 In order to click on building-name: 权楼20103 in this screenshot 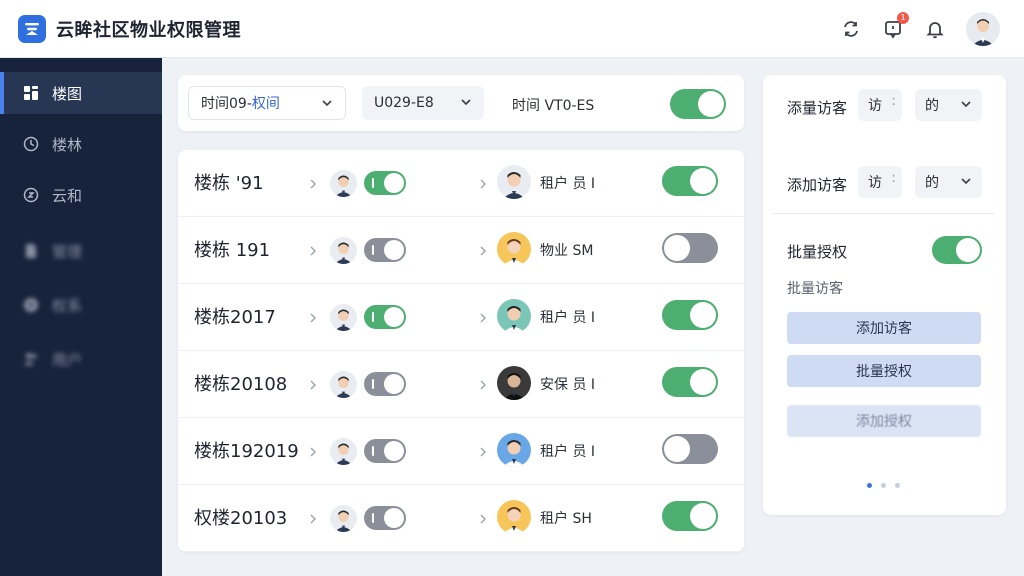, I will do `click(241, 518)`.